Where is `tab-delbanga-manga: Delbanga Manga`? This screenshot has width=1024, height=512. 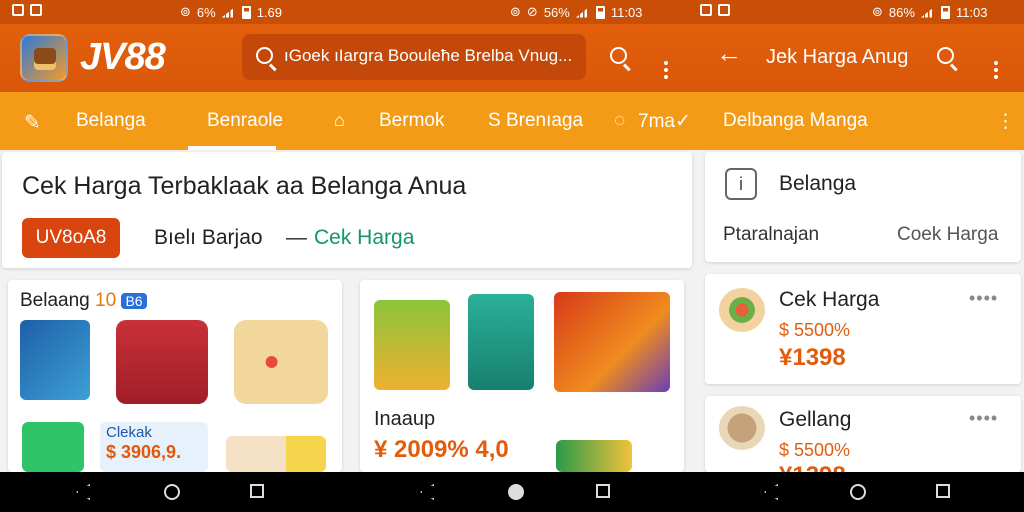
tab-delbanga-manga: Delbanga Manga is located at coordinates (795, 121).